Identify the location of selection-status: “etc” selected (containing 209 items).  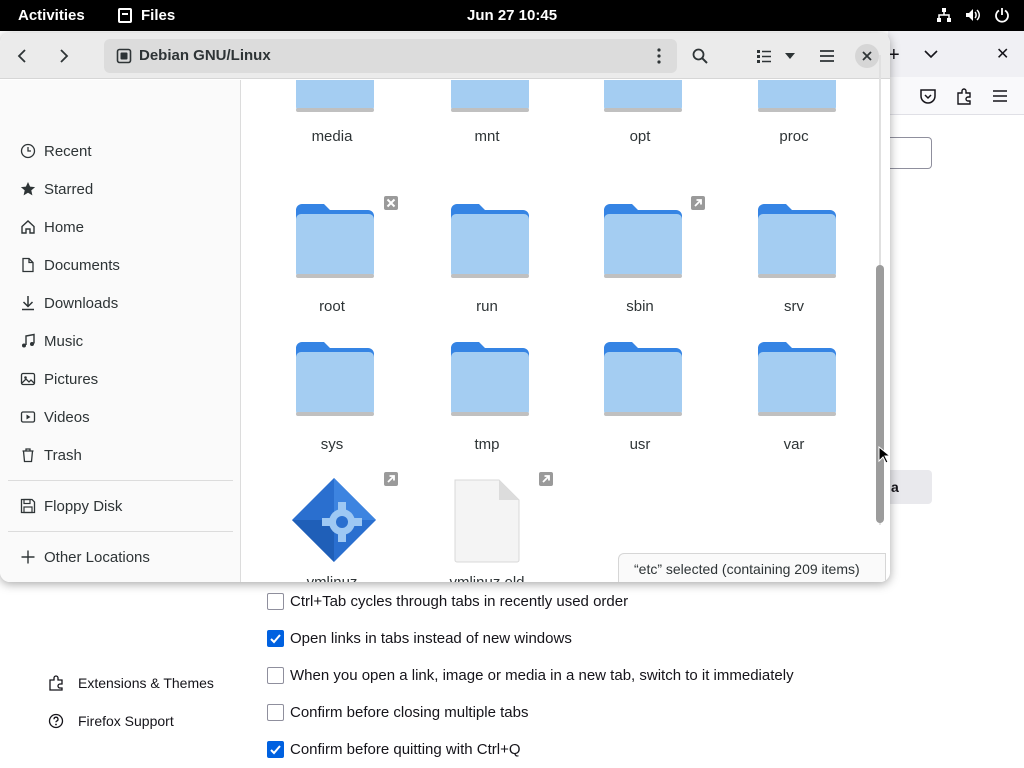
(752, 567).